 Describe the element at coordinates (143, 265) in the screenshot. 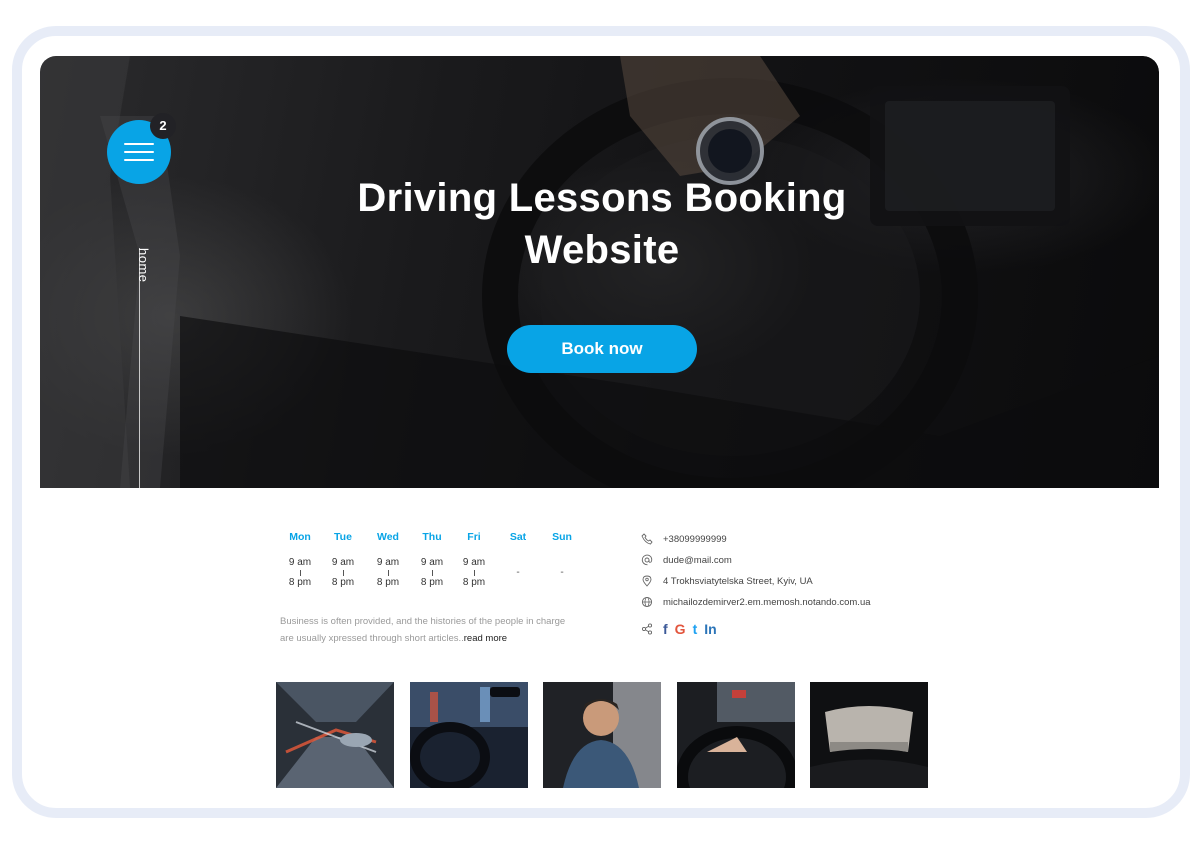

I see `nav-home-link: home` at that location.